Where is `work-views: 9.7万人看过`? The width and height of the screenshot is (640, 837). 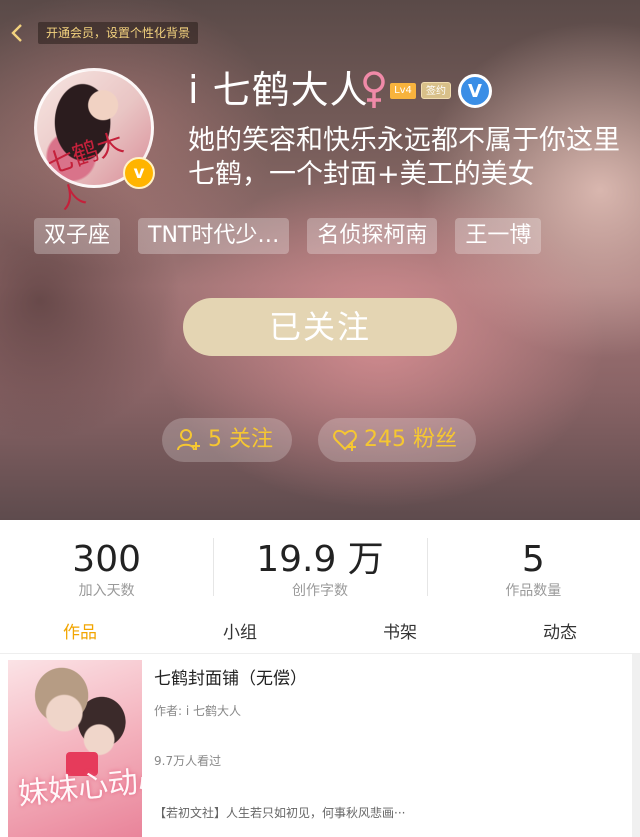
work-views: 9.7万人看过 is located at coordinates (188, 761).